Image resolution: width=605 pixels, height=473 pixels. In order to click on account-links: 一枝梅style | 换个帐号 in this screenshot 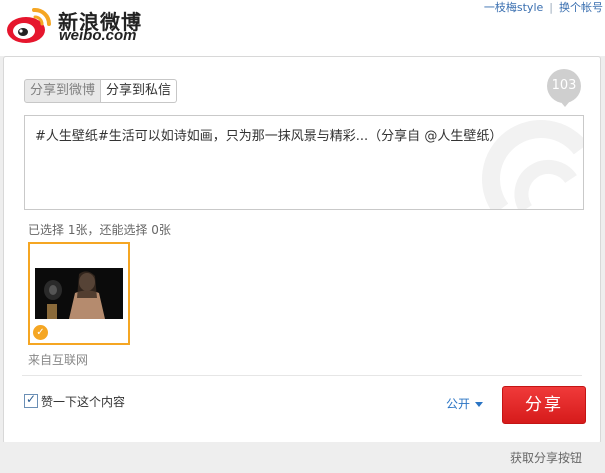, I will do `click(543, 7)`.